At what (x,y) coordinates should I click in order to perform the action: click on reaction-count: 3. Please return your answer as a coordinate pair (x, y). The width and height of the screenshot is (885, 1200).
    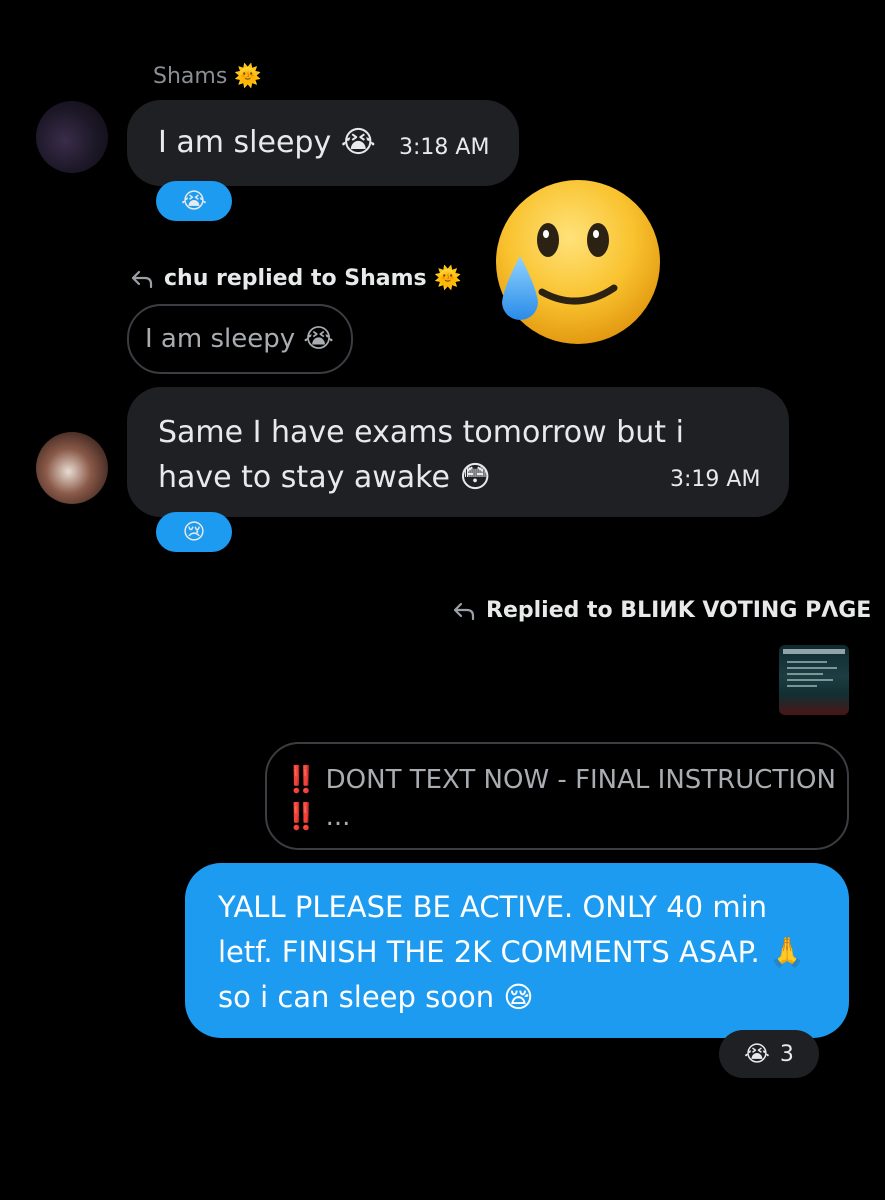
    Looking at the image, I should click on (786, 1054).